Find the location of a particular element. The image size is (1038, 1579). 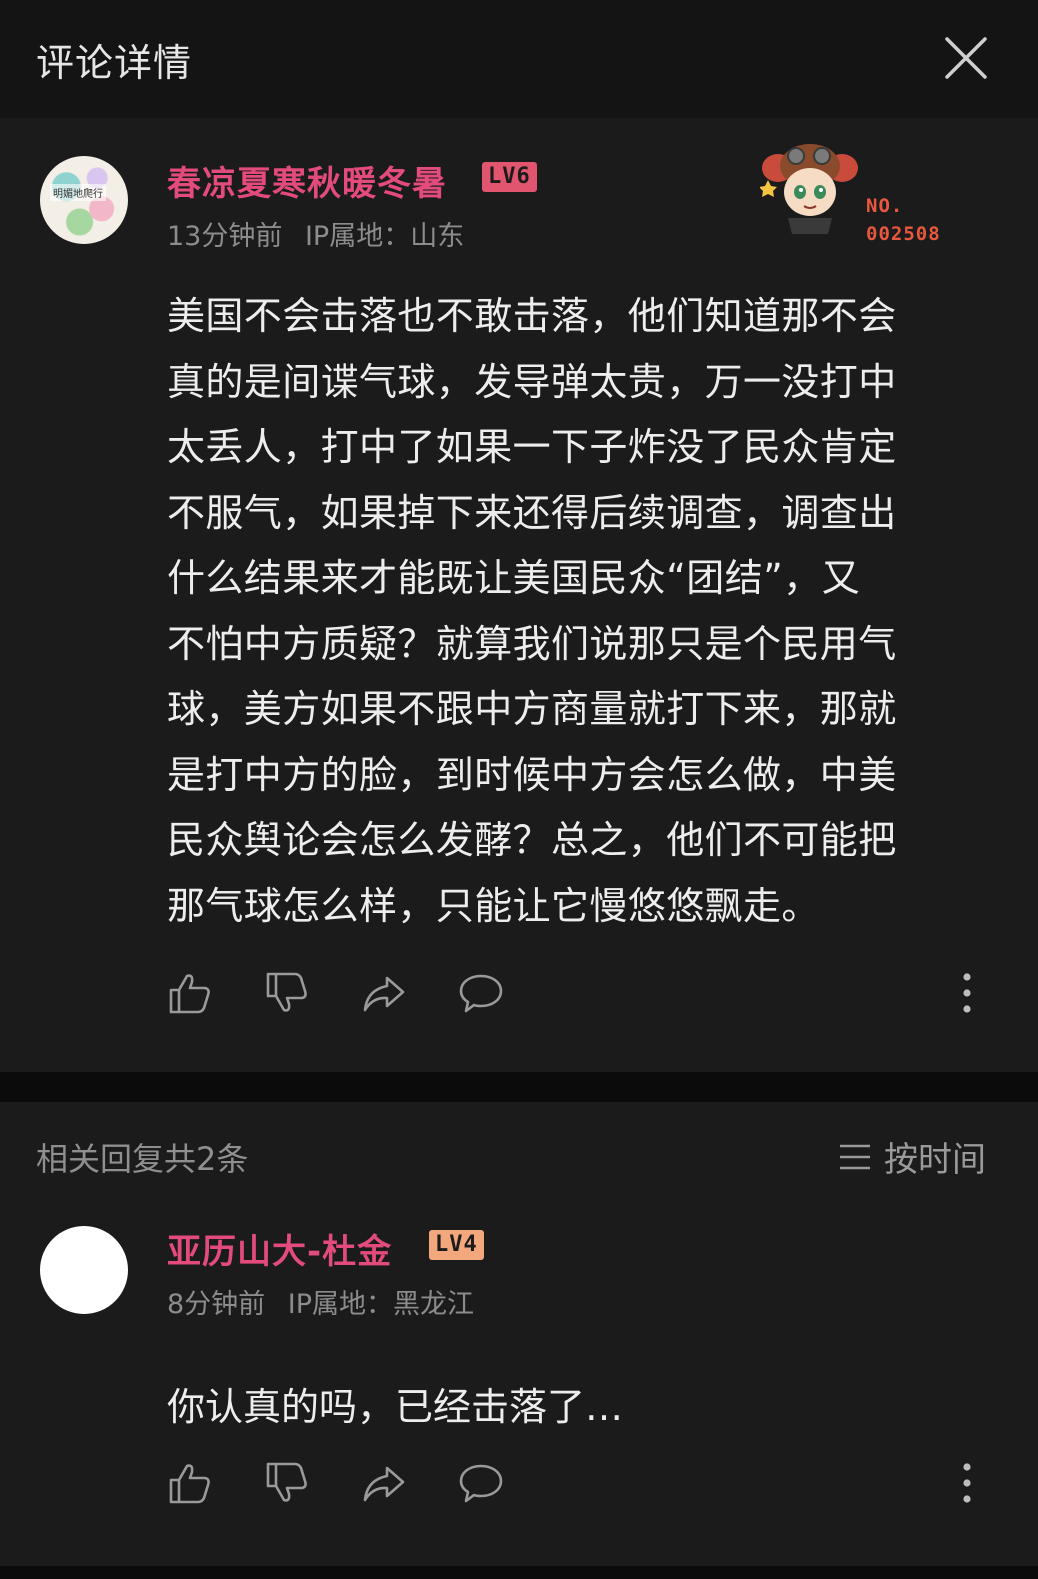

reply-dislike-button is located at coordinates (287, 1483).